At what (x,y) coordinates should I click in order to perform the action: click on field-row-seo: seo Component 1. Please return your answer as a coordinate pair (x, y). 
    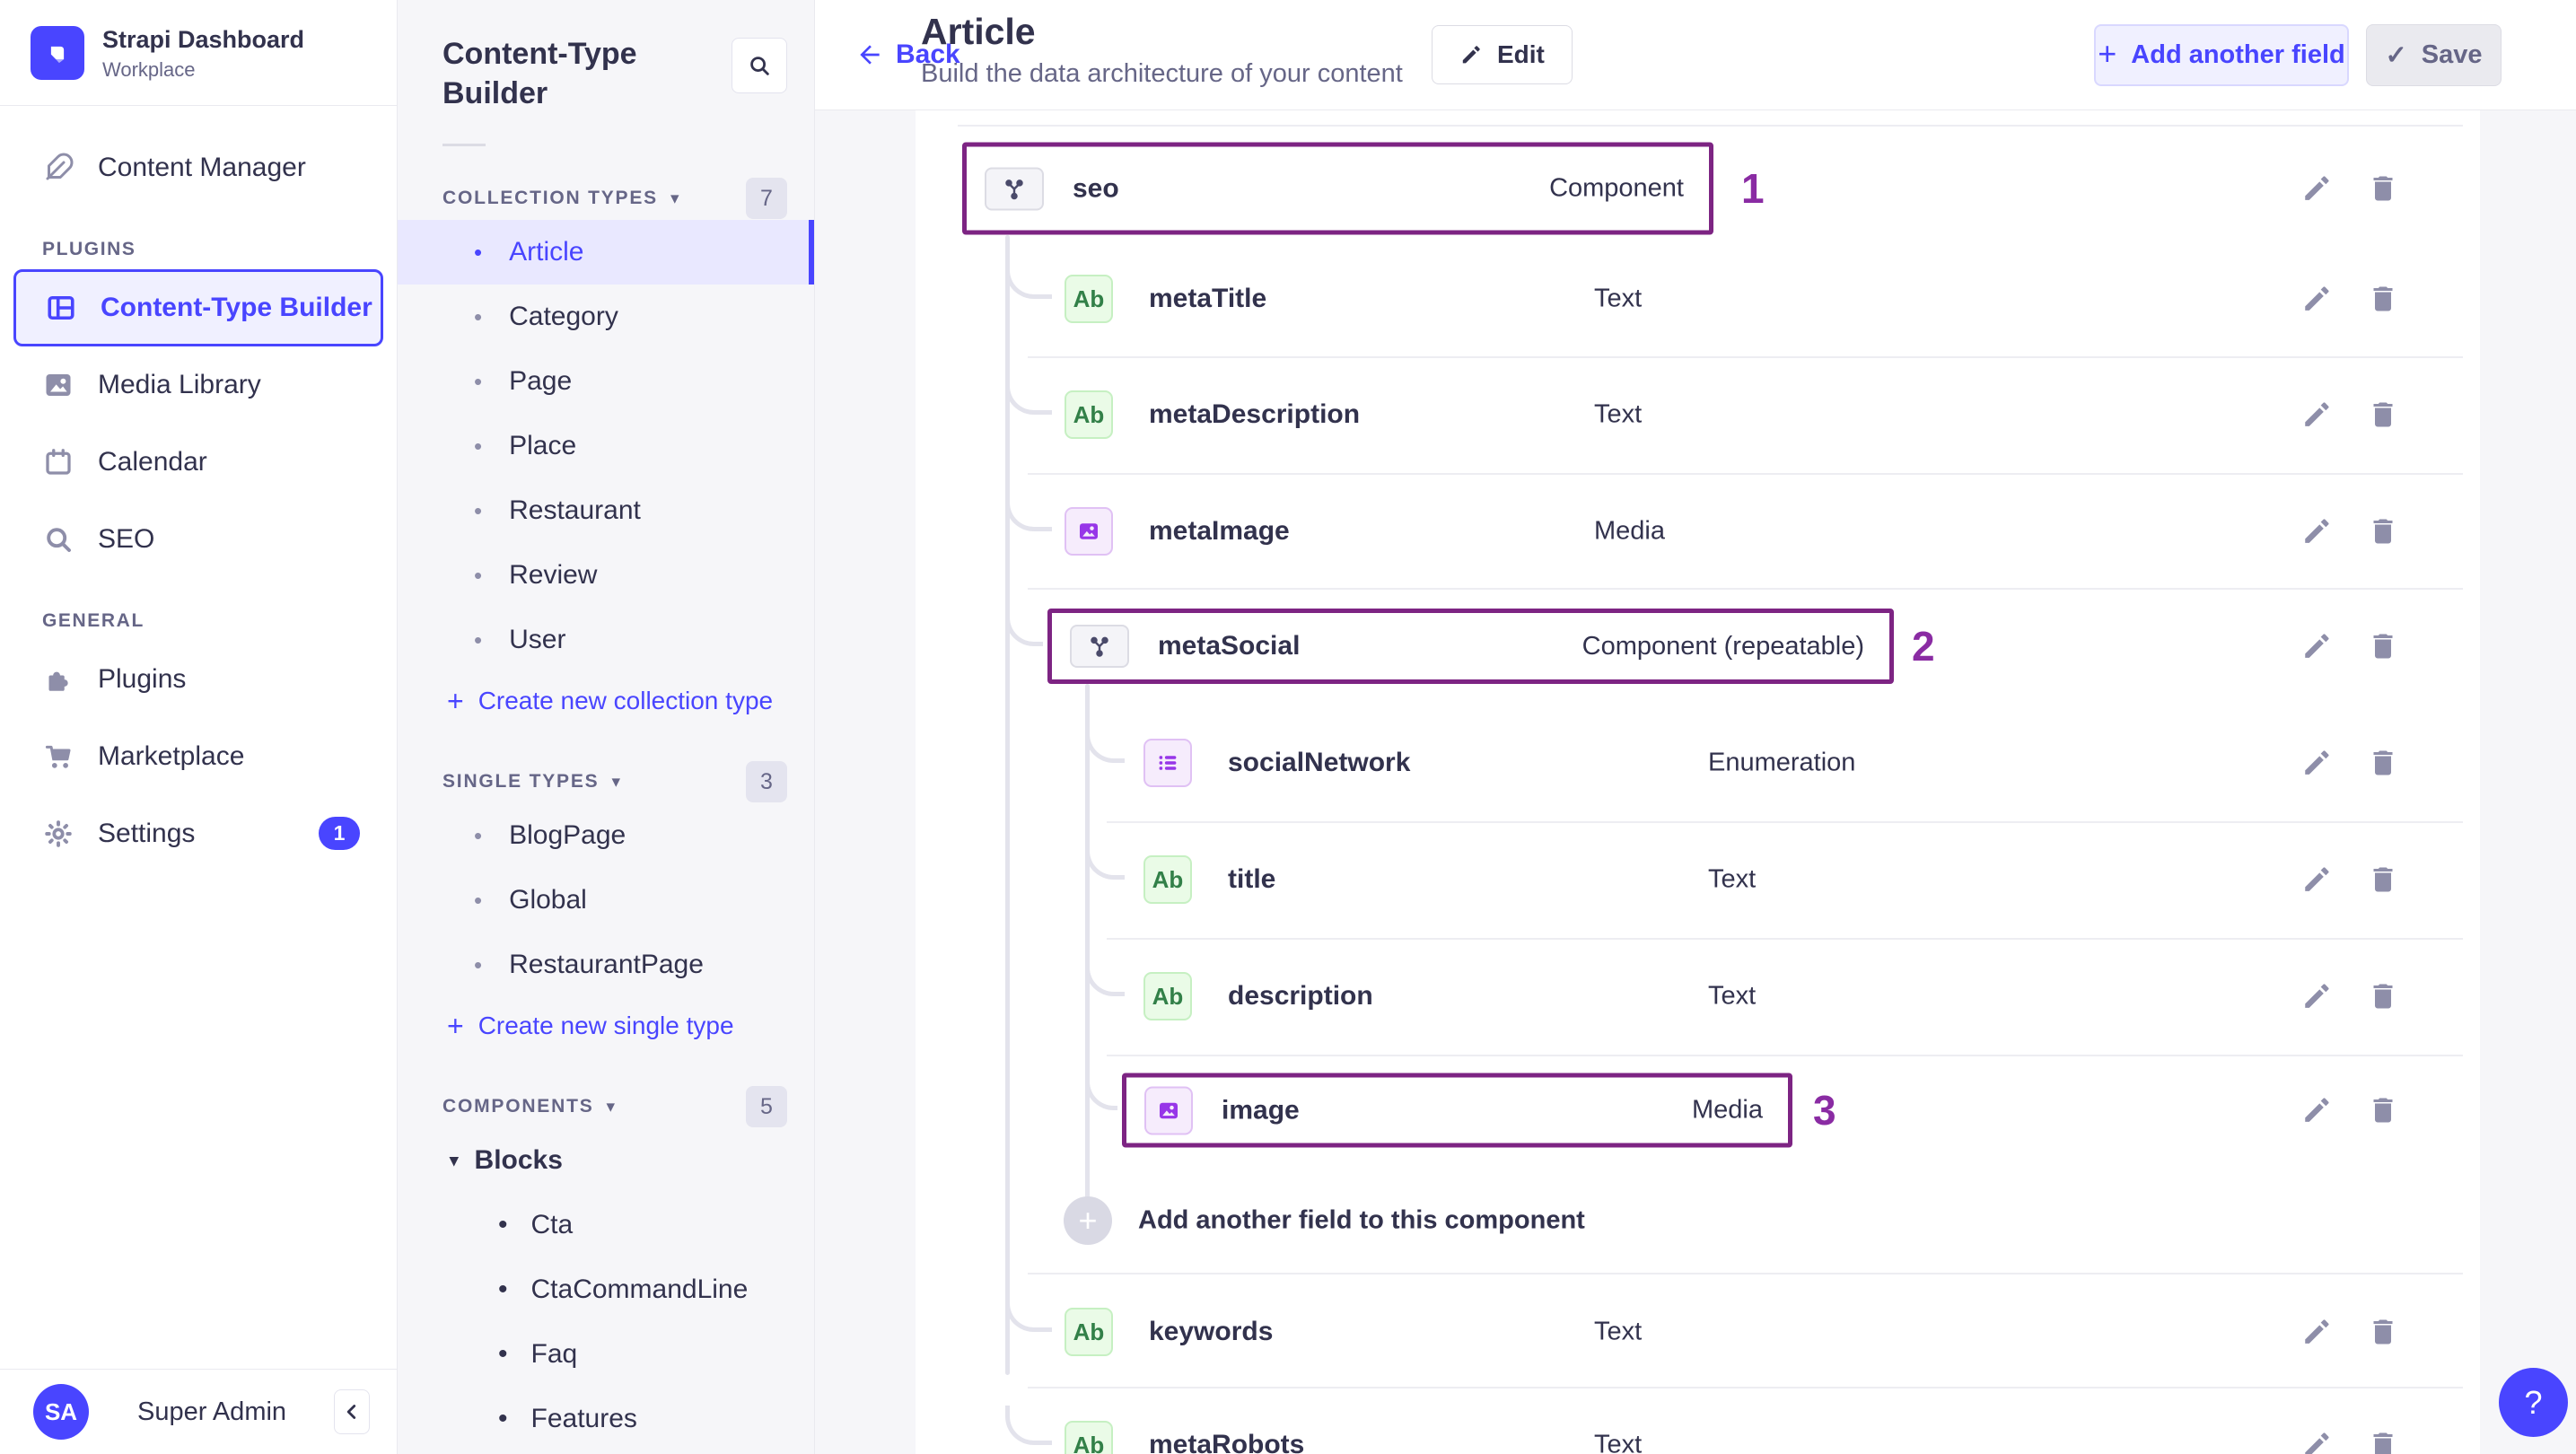
    Looking at the image, I should click on (1698, 188).